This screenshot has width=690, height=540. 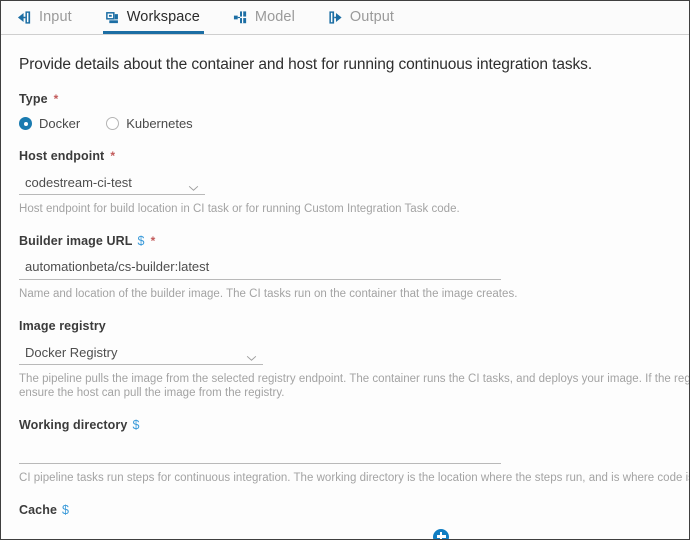 I want to click on radio-option-kubernetes: Kubernetes, so click(x=149, y=123).